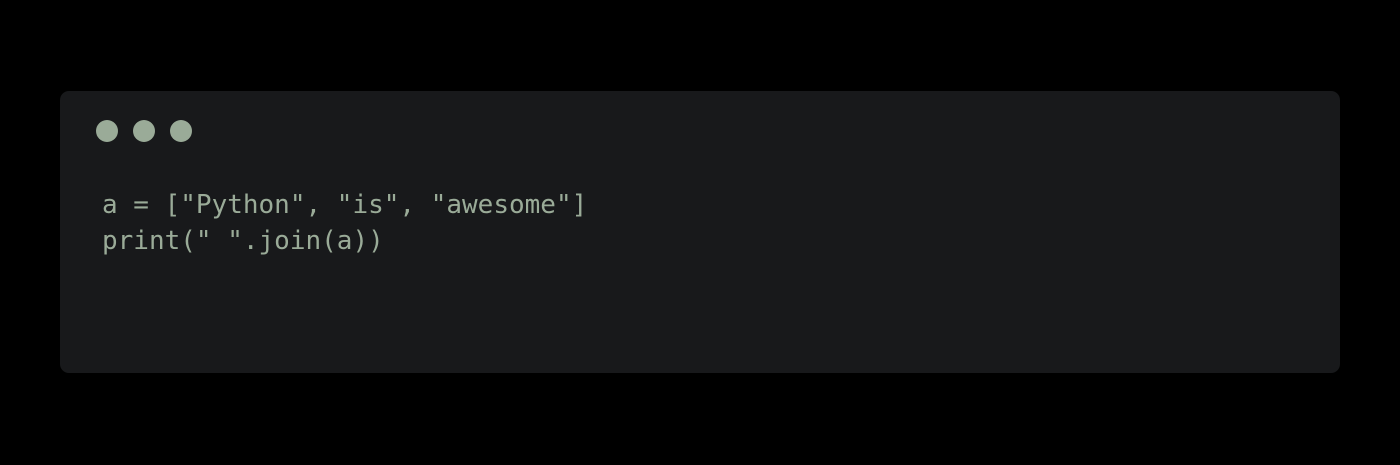  I want to click on window-titlebar, so click(144, 131).